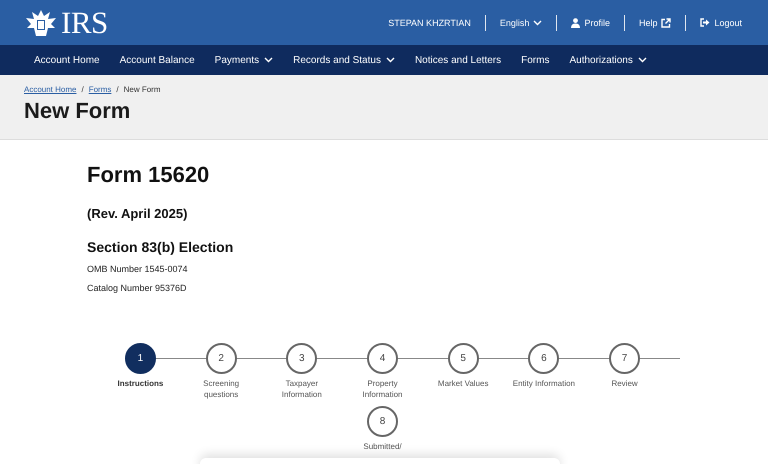  Describe the element at coordinates (100, 89) in the screenshot. I see `breadcrumb-link: Forms` at that location.